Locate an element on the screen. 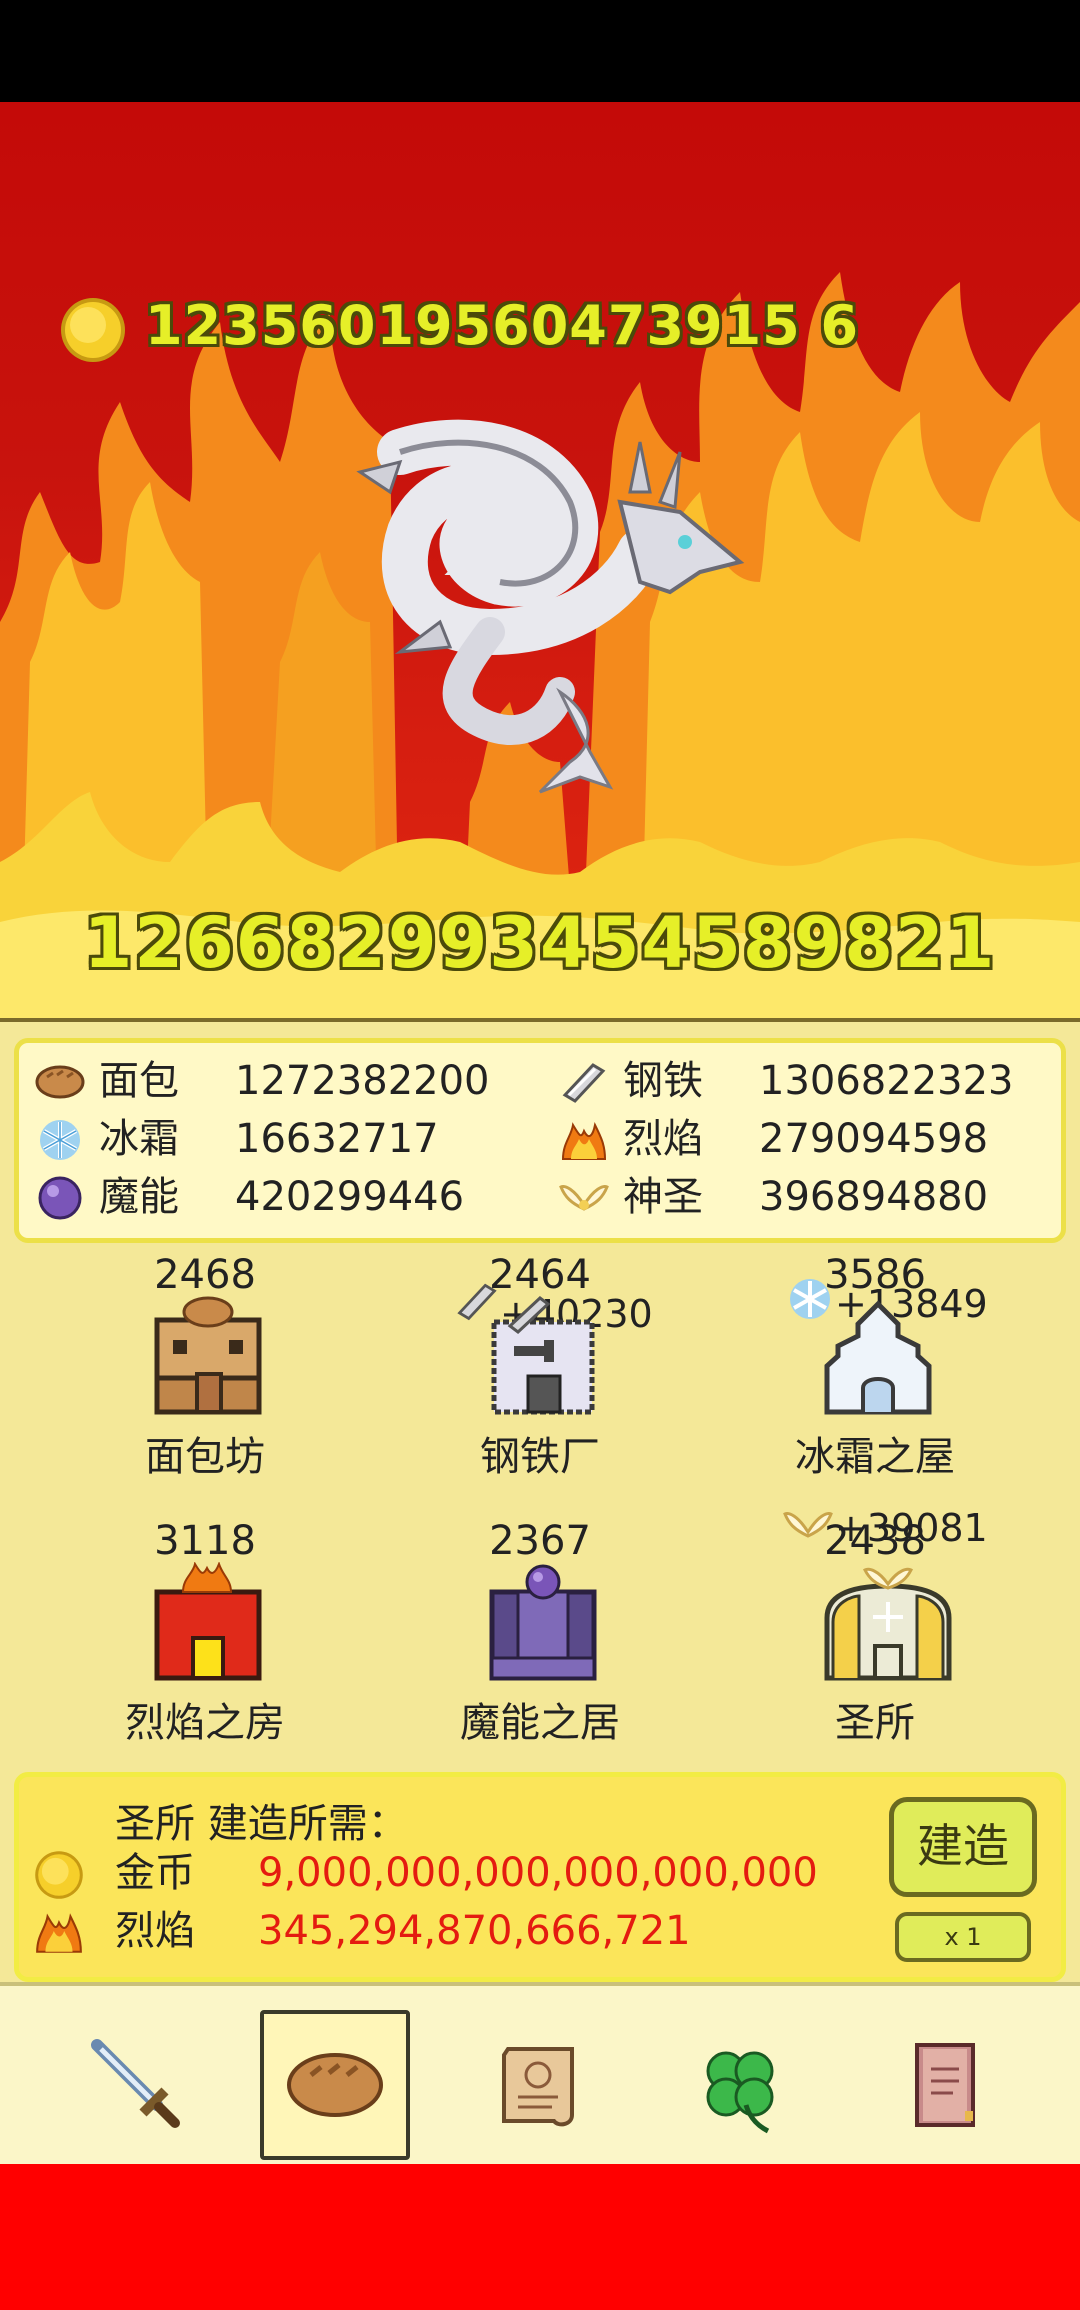  magic-orb-icon is located at coordinates (60, 1198).